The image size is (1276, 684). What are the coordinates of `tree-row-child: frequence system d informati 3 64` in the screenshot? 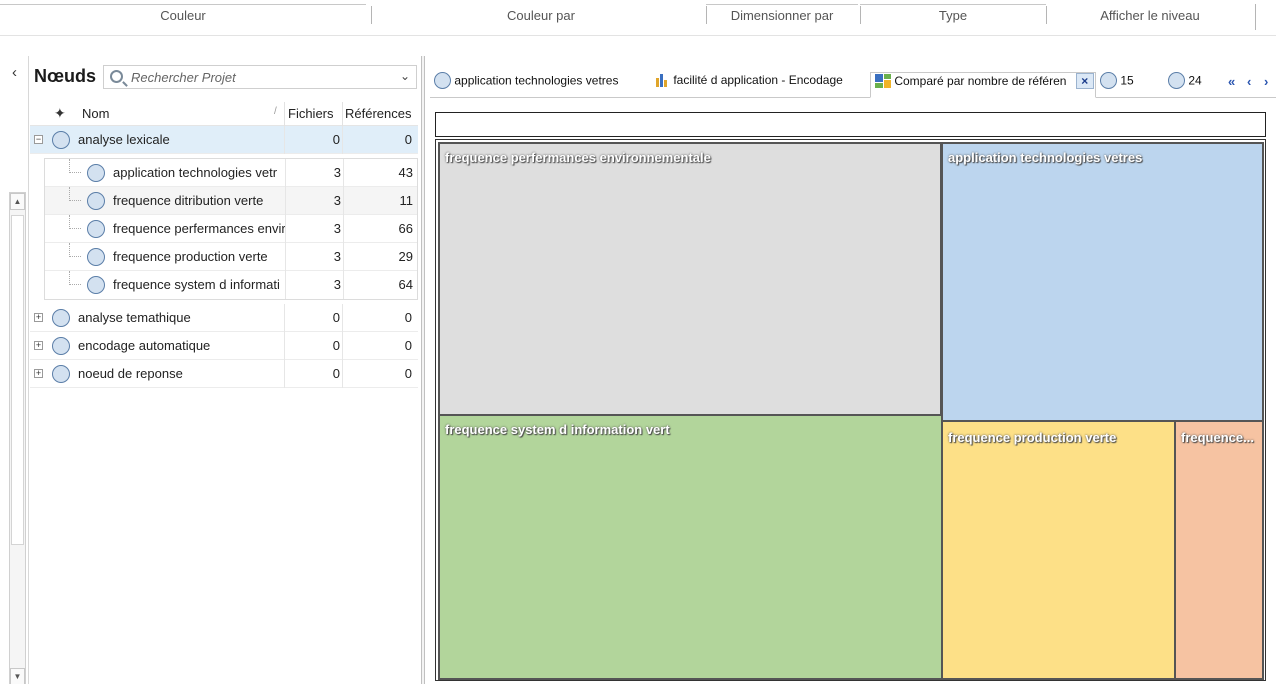 It's located at (231, 285).